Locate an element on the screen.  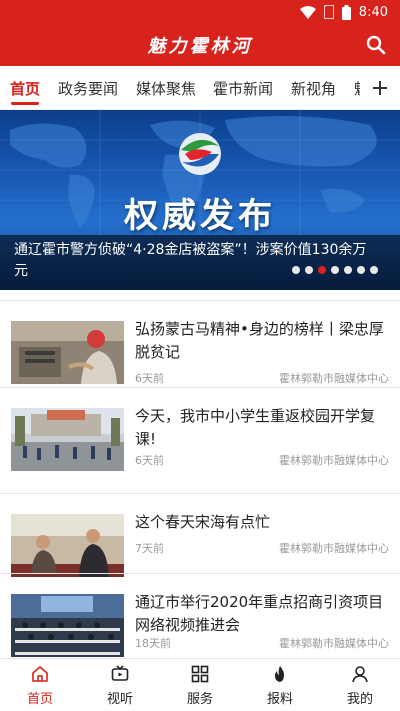
nav-label: 我的 is located at coordinates (359, 699).